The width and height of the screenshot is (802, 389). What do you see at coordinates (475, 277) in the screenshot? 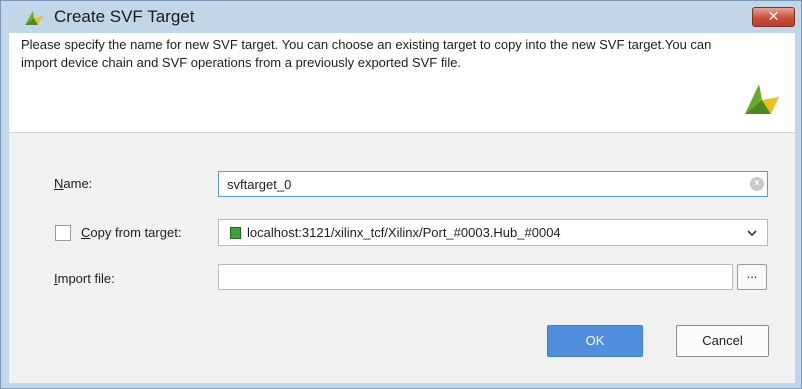
I see `import-file-input` at bounding box center [475, 277].